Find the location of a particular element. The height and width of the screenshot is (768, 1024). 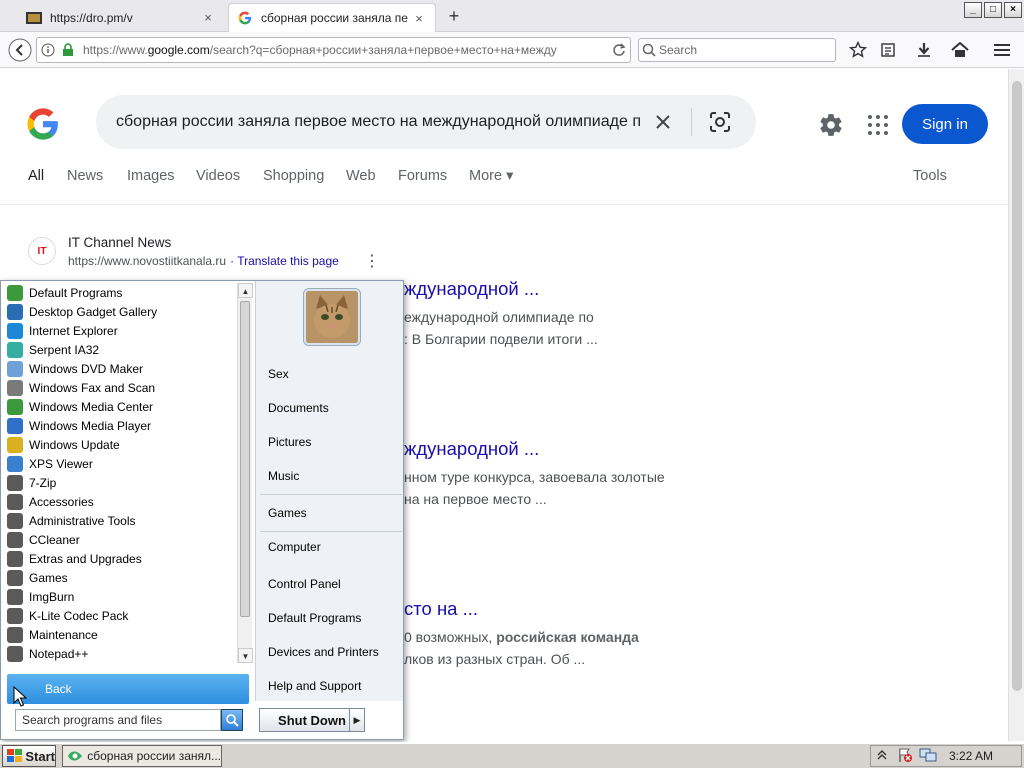

home-icon is located at coordinates (960, 50).